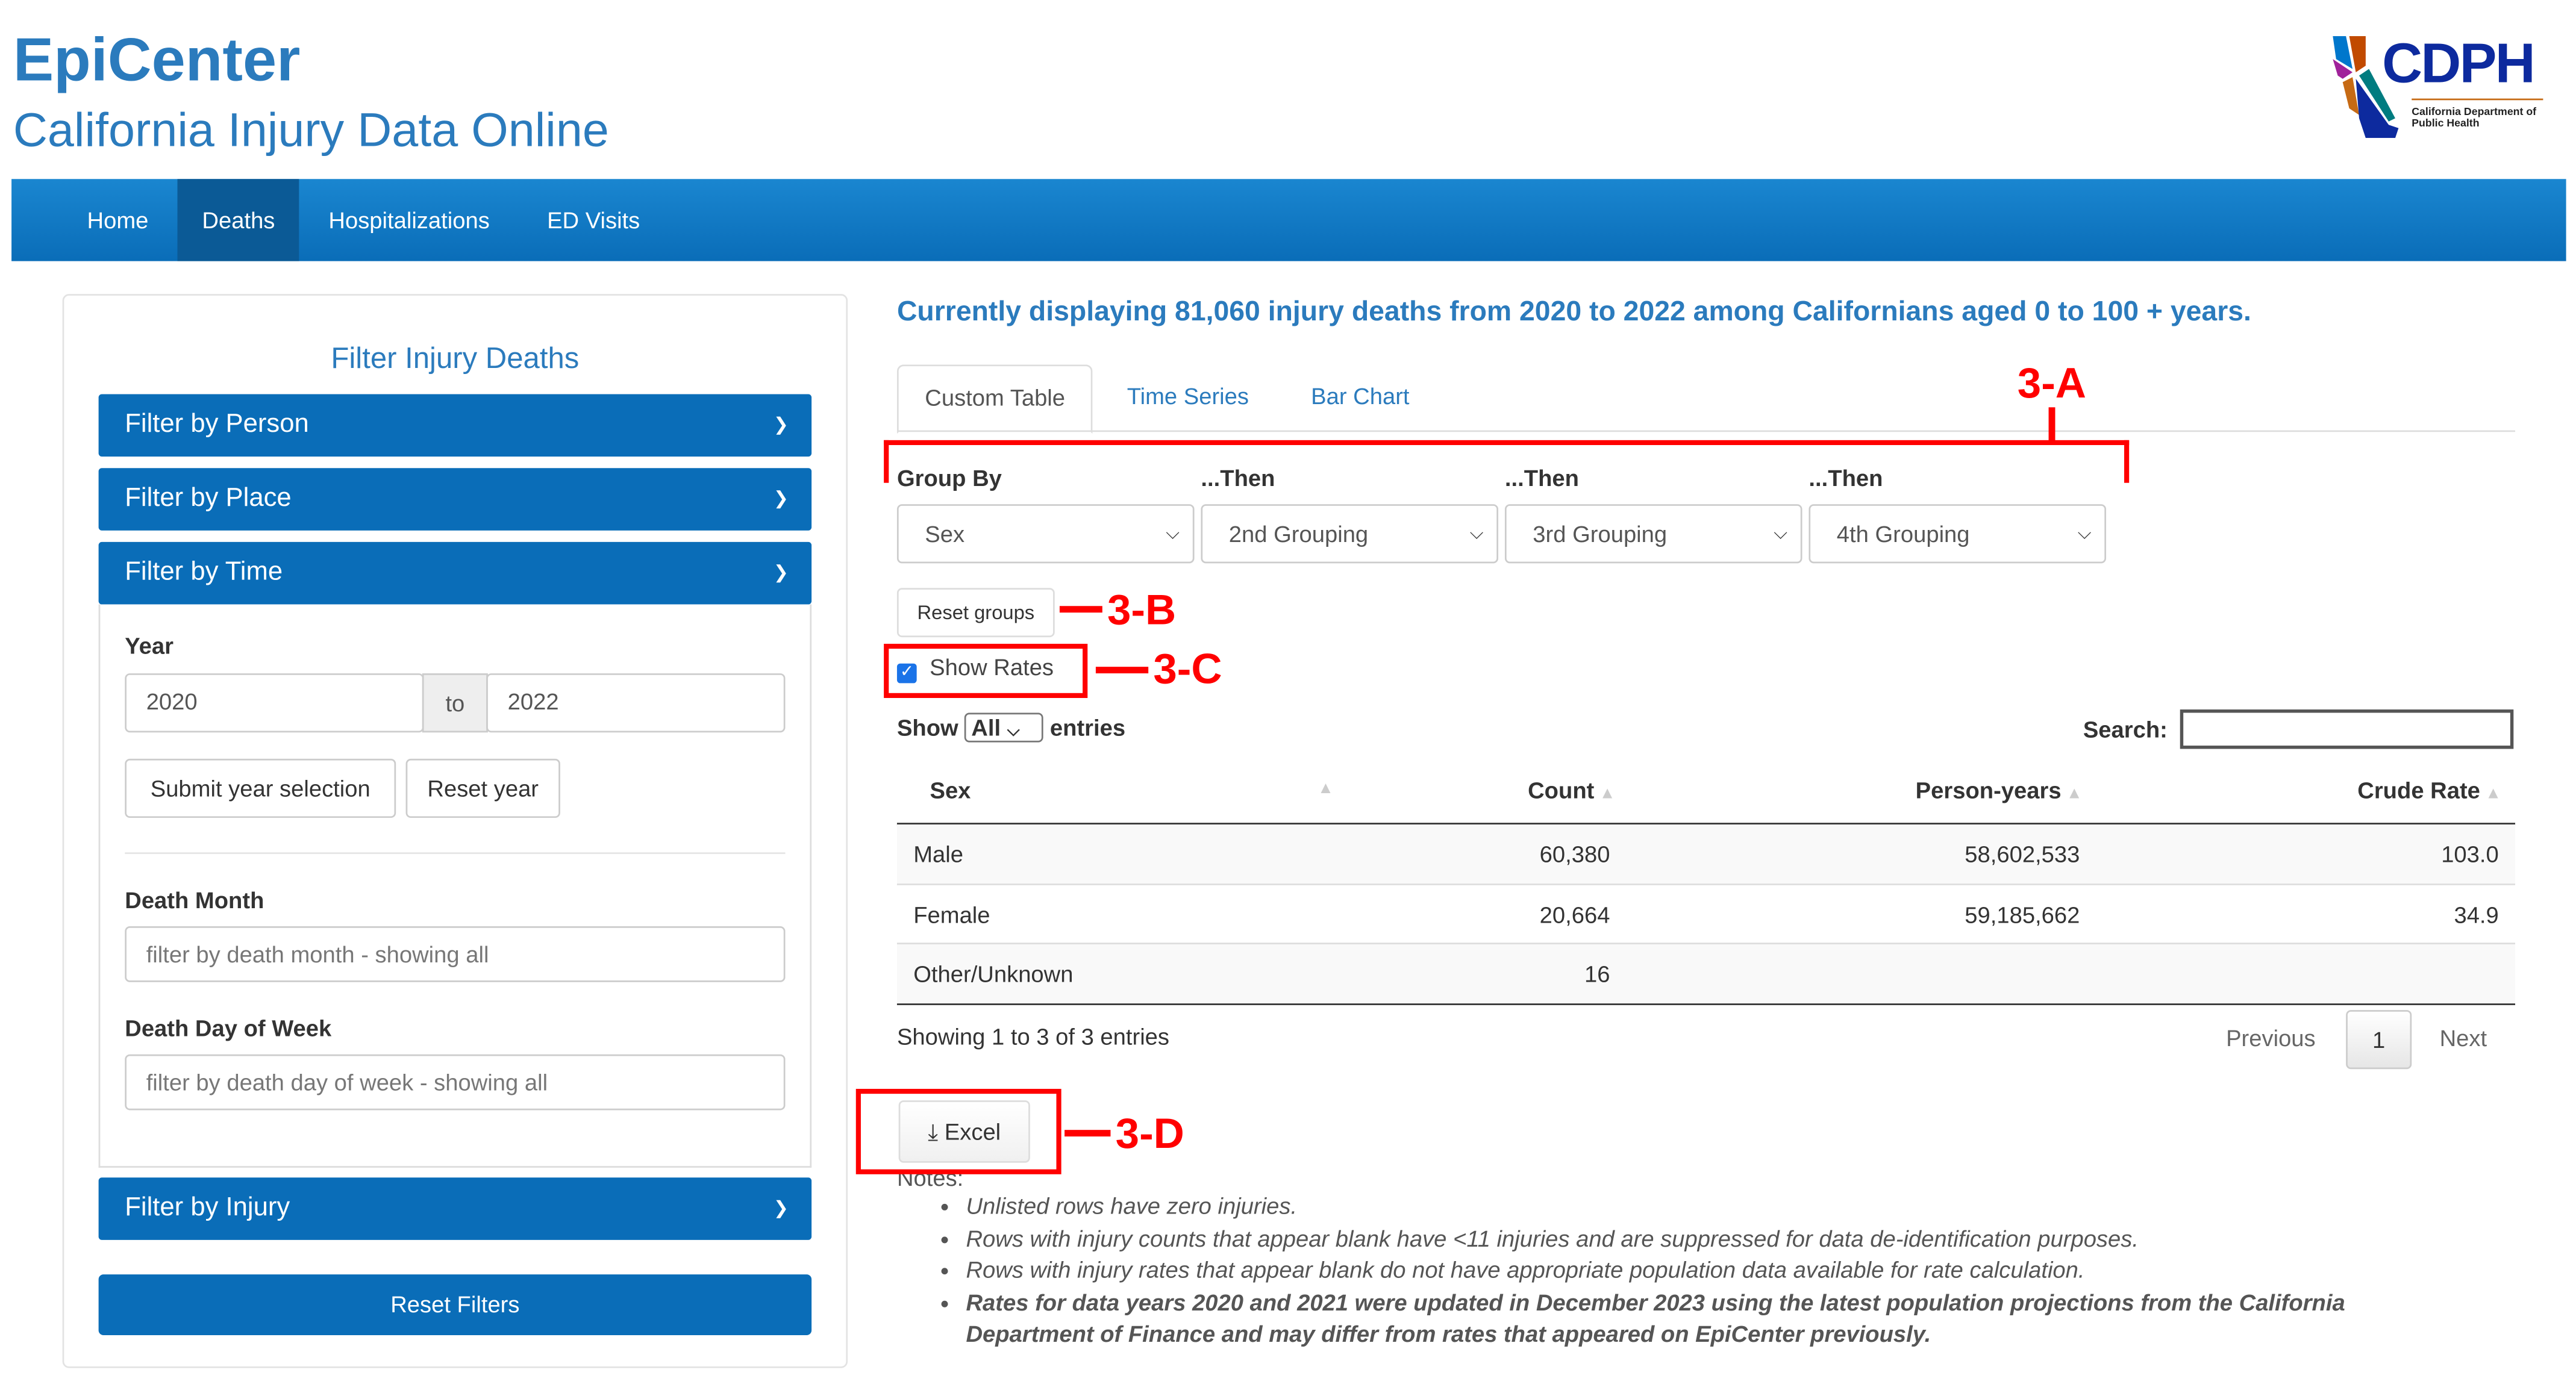 Image resolution: width=2576 pixels, height=1396 pixels. I want to click on divider, so click(456, 853).